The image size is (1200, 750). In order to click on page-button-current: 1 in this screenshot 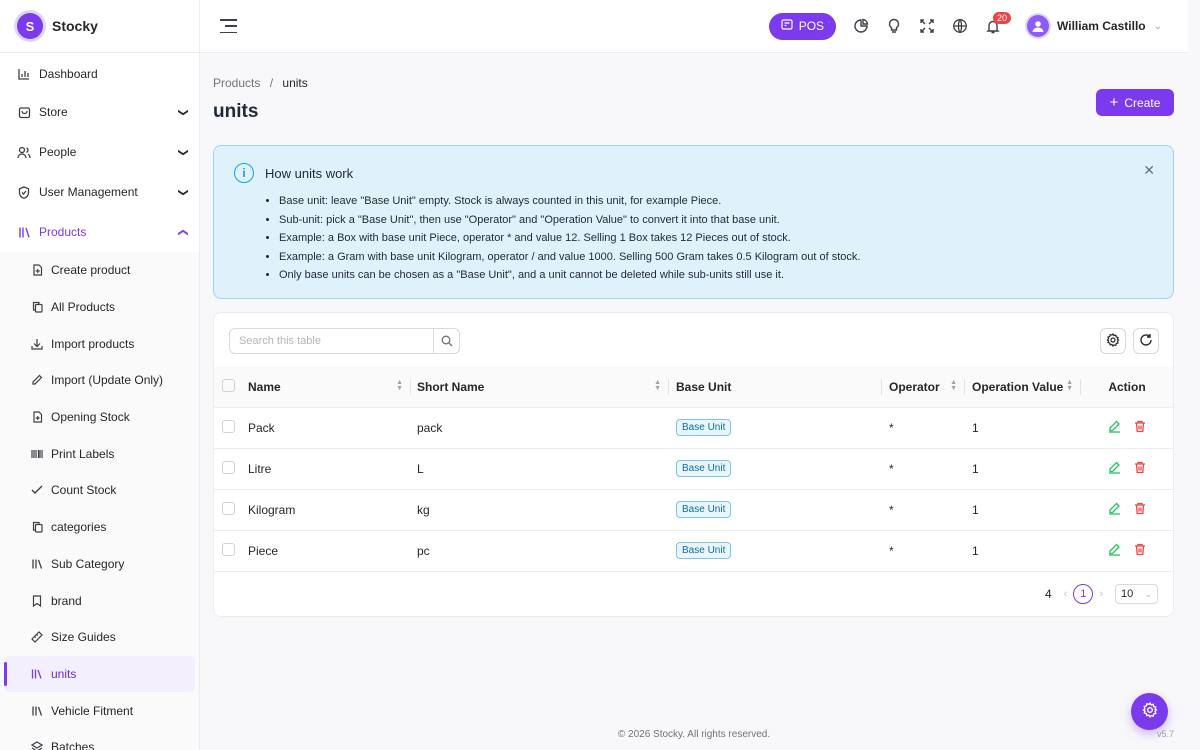, I will do `click(1083, 594)`.